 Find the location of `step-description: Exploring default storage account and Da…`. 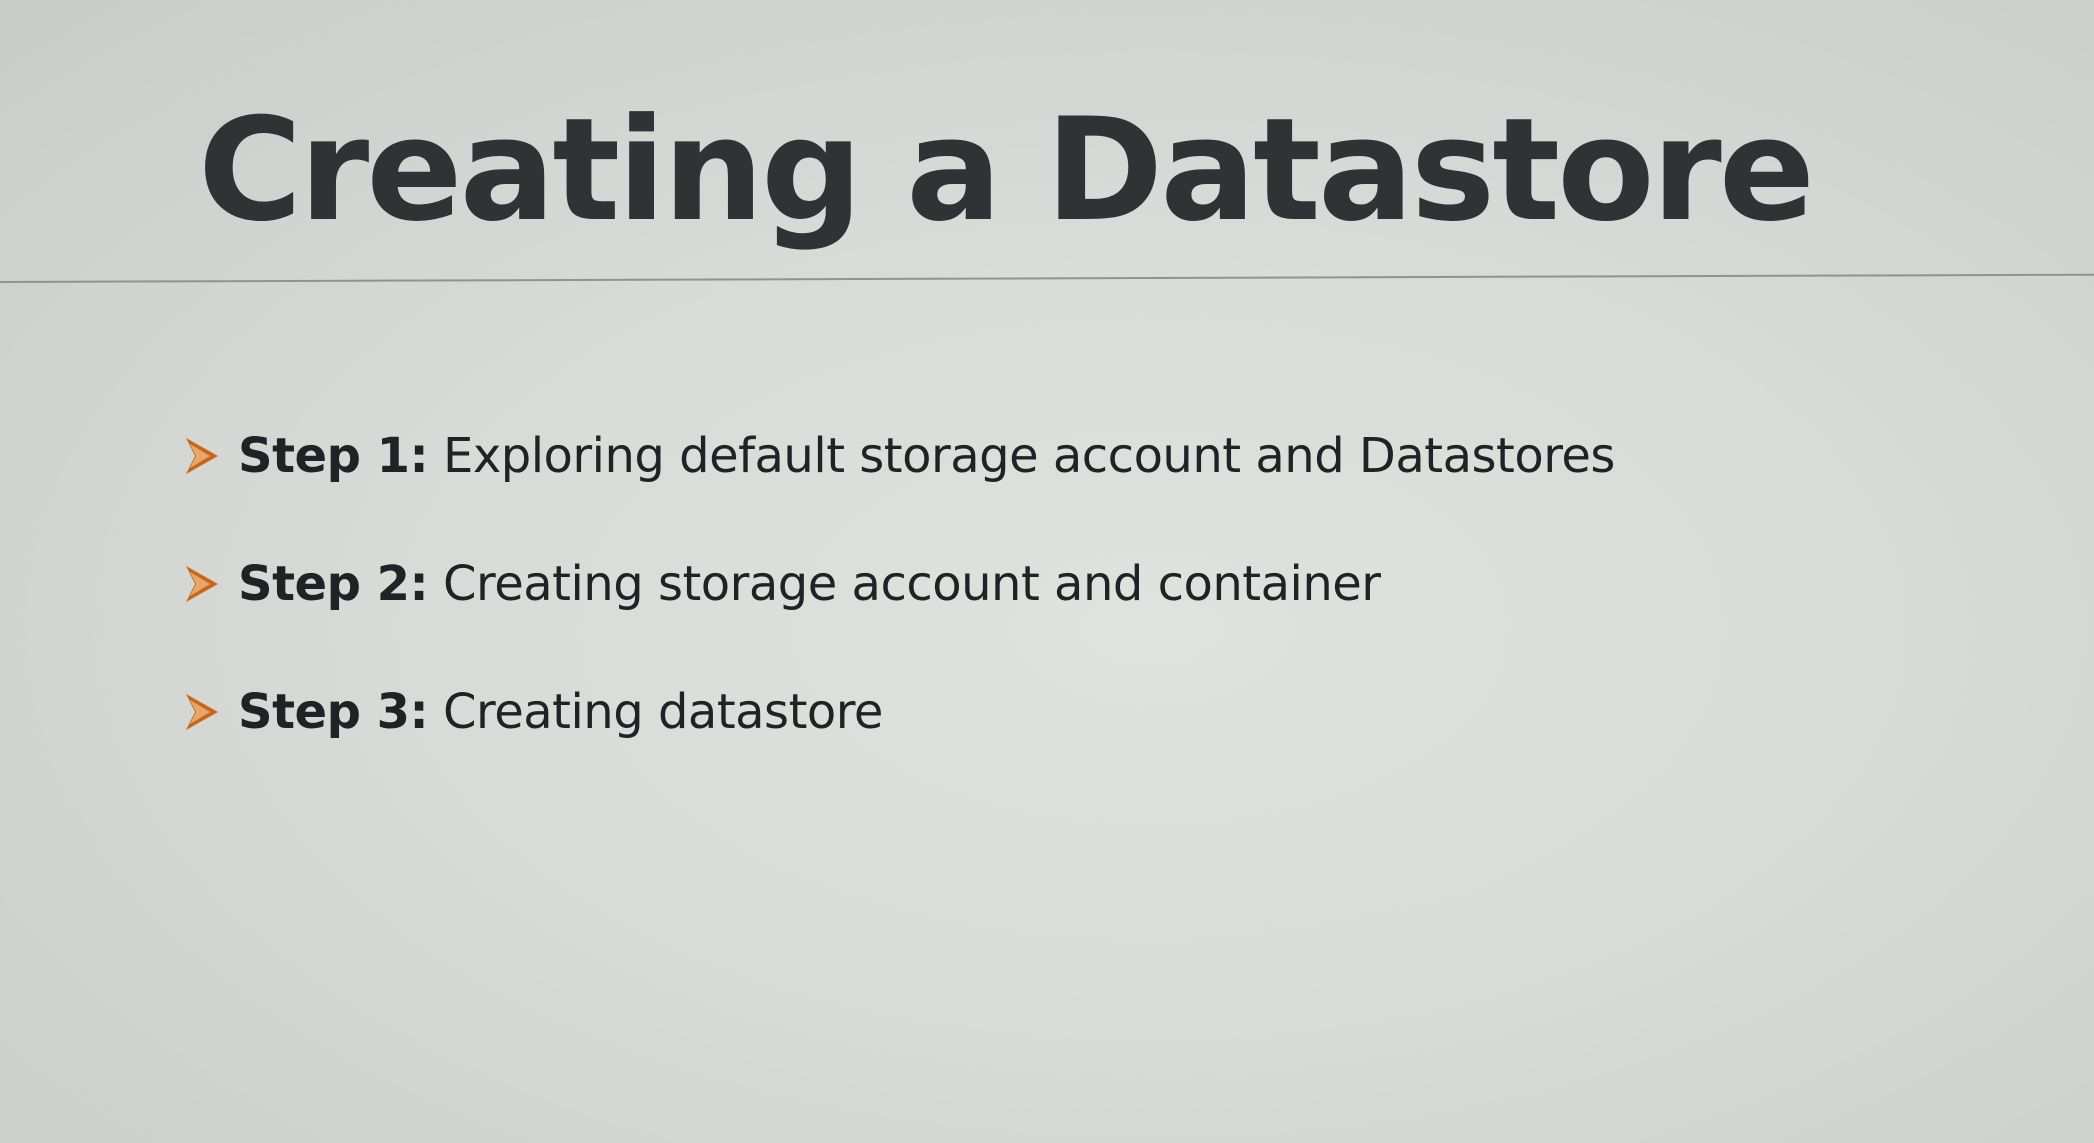

step-description: Exploring default storage account and Da… is located at coordinates (1021, 456).